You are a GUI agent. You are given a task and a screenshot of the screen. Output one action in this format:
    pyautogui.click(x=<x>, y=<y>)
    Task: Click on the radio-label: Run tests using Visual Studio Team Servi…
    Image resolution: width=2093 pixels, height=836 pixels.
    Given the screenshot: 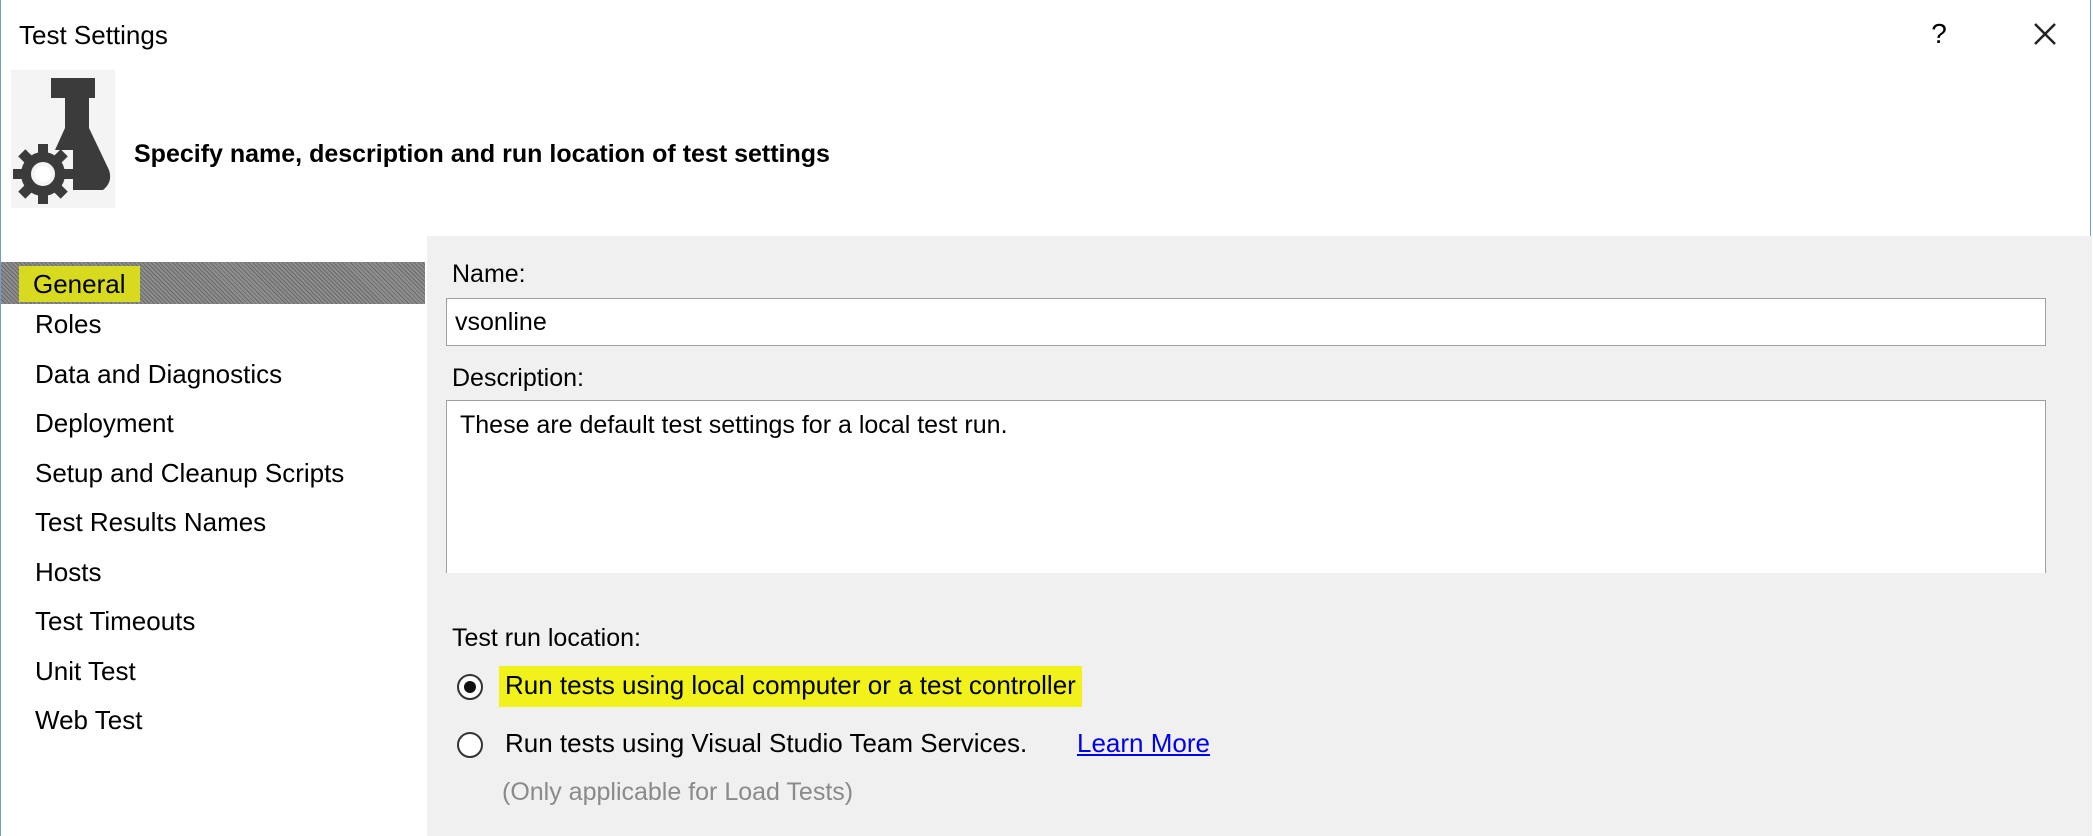 What is the action you would take?
    pyautogui.click(x=766, y=743)
    